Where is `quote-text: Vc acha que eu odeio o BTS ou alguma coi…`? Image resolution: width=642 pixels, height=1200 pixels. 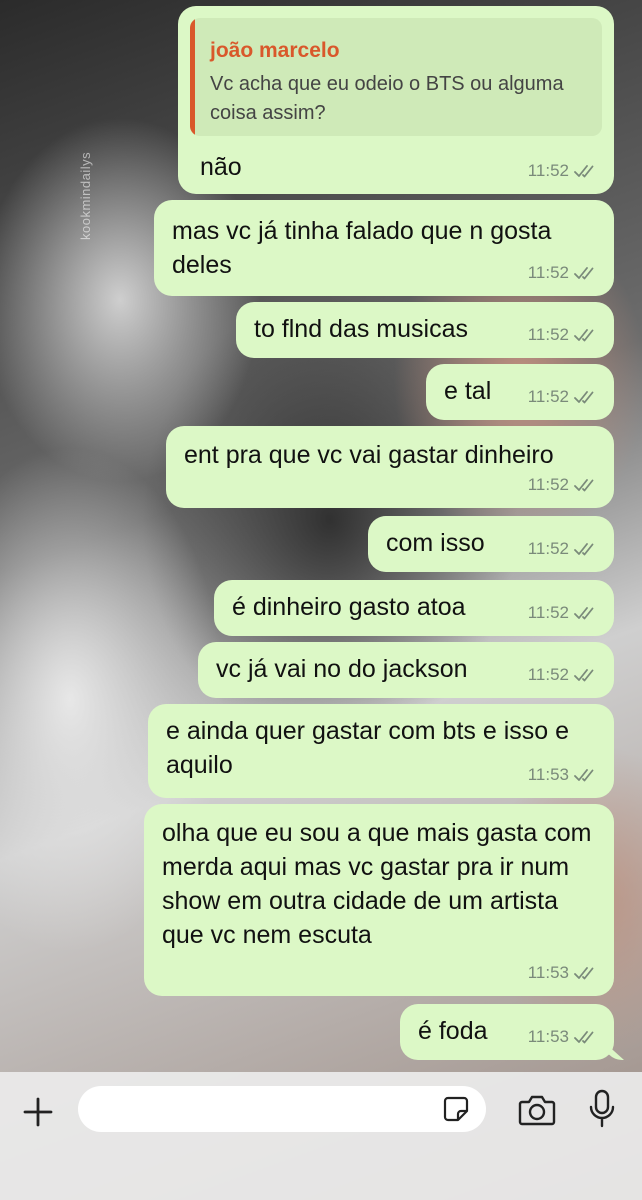
quote-text: Vc acha que eu odeio o BTS ou alguma coi… is located at coordinates (387, 98).